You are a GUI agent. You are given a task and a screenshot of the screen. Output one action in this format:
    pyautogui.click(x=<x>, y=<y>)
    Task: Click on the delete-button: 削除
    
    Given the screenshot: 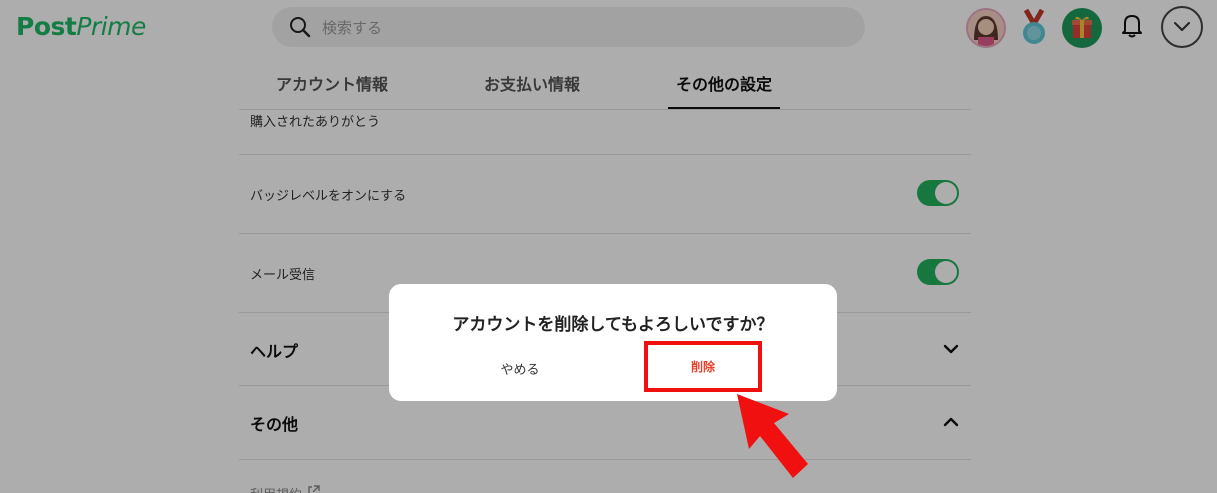 What is the action you would take?
    pyautogui.click(x=703, y=366)
    